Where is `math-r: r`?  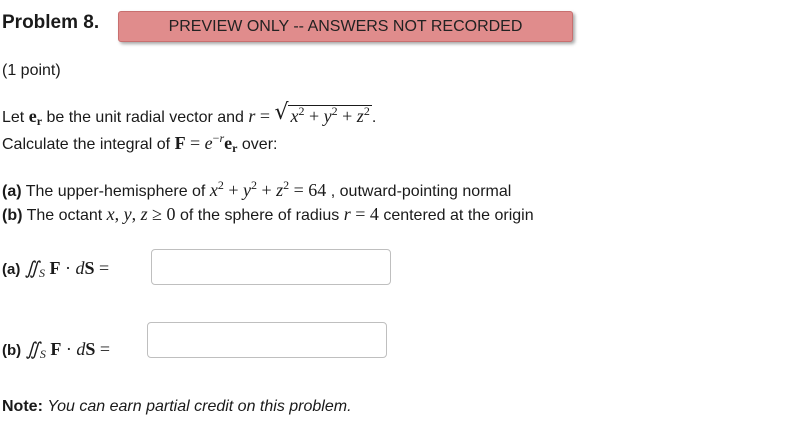 math-r: r is located at coordinates (252, 116).